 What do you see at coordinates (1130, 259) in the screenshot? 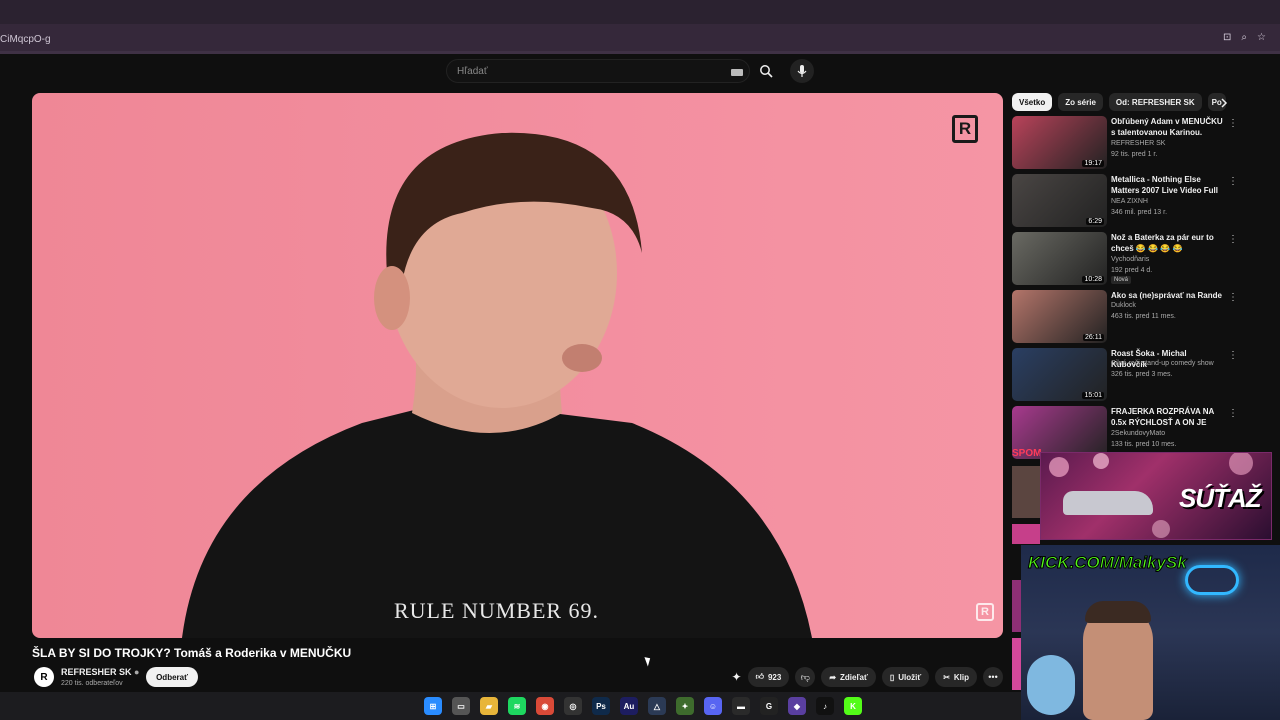
I see `recommendation-channel: Vychodňaris` at bounding box center [1130, 259].